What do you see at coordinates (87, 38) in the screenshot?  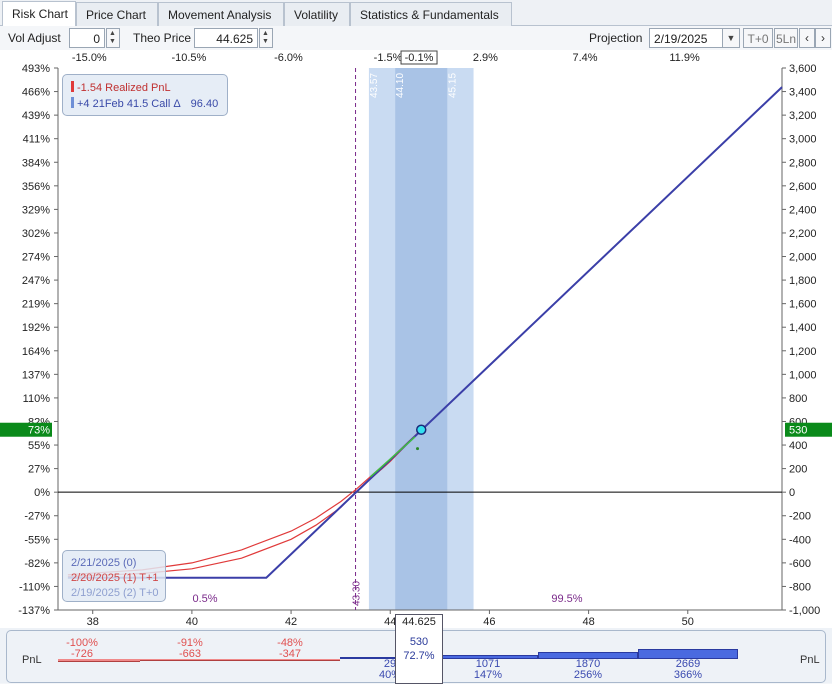 I see `vol-adjust-input: 0` at bounding box center [87, 38].